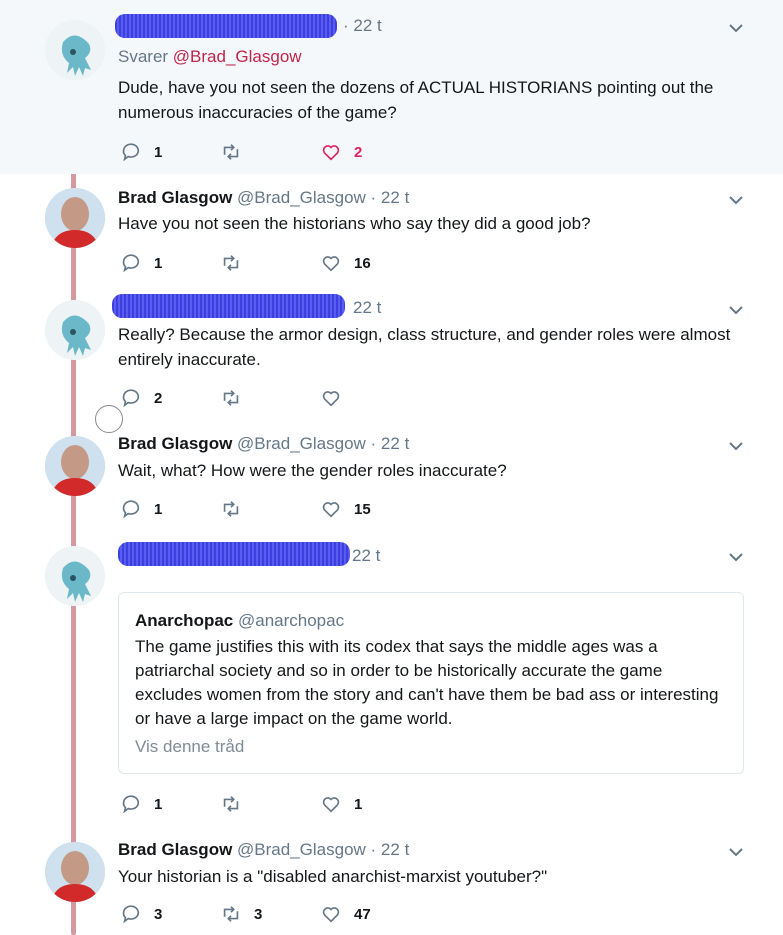  Describe the element at coordinates (420, 804) in the screenshot. I see `tweet-actions: 1 1` at that location.